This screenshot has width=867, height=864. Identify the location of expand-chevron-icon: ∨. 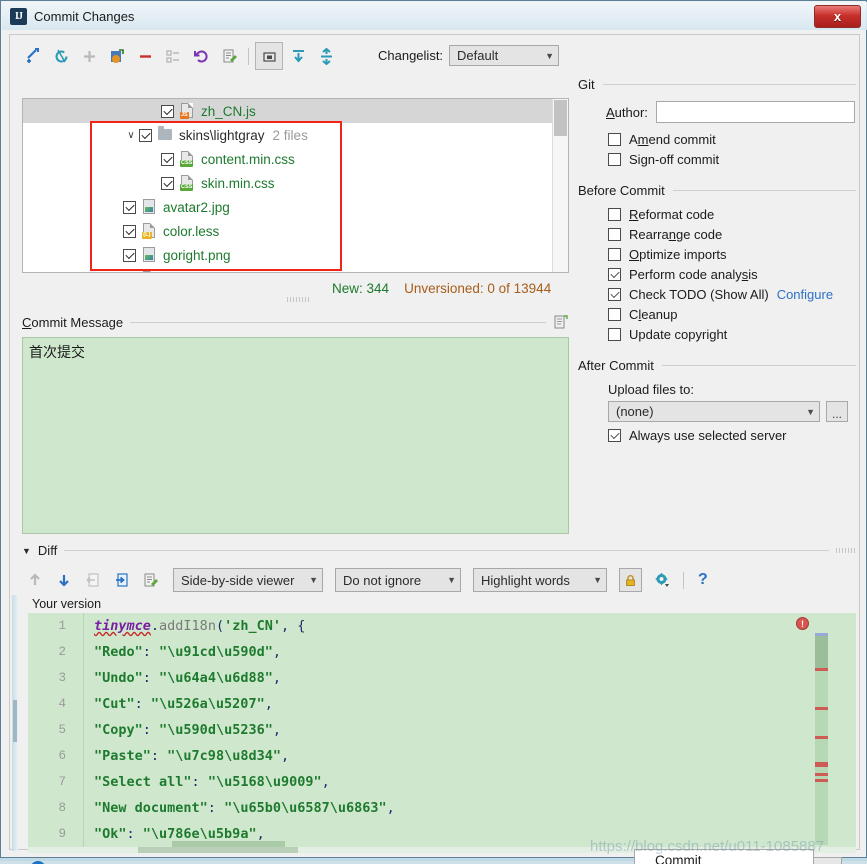
(131, 135).